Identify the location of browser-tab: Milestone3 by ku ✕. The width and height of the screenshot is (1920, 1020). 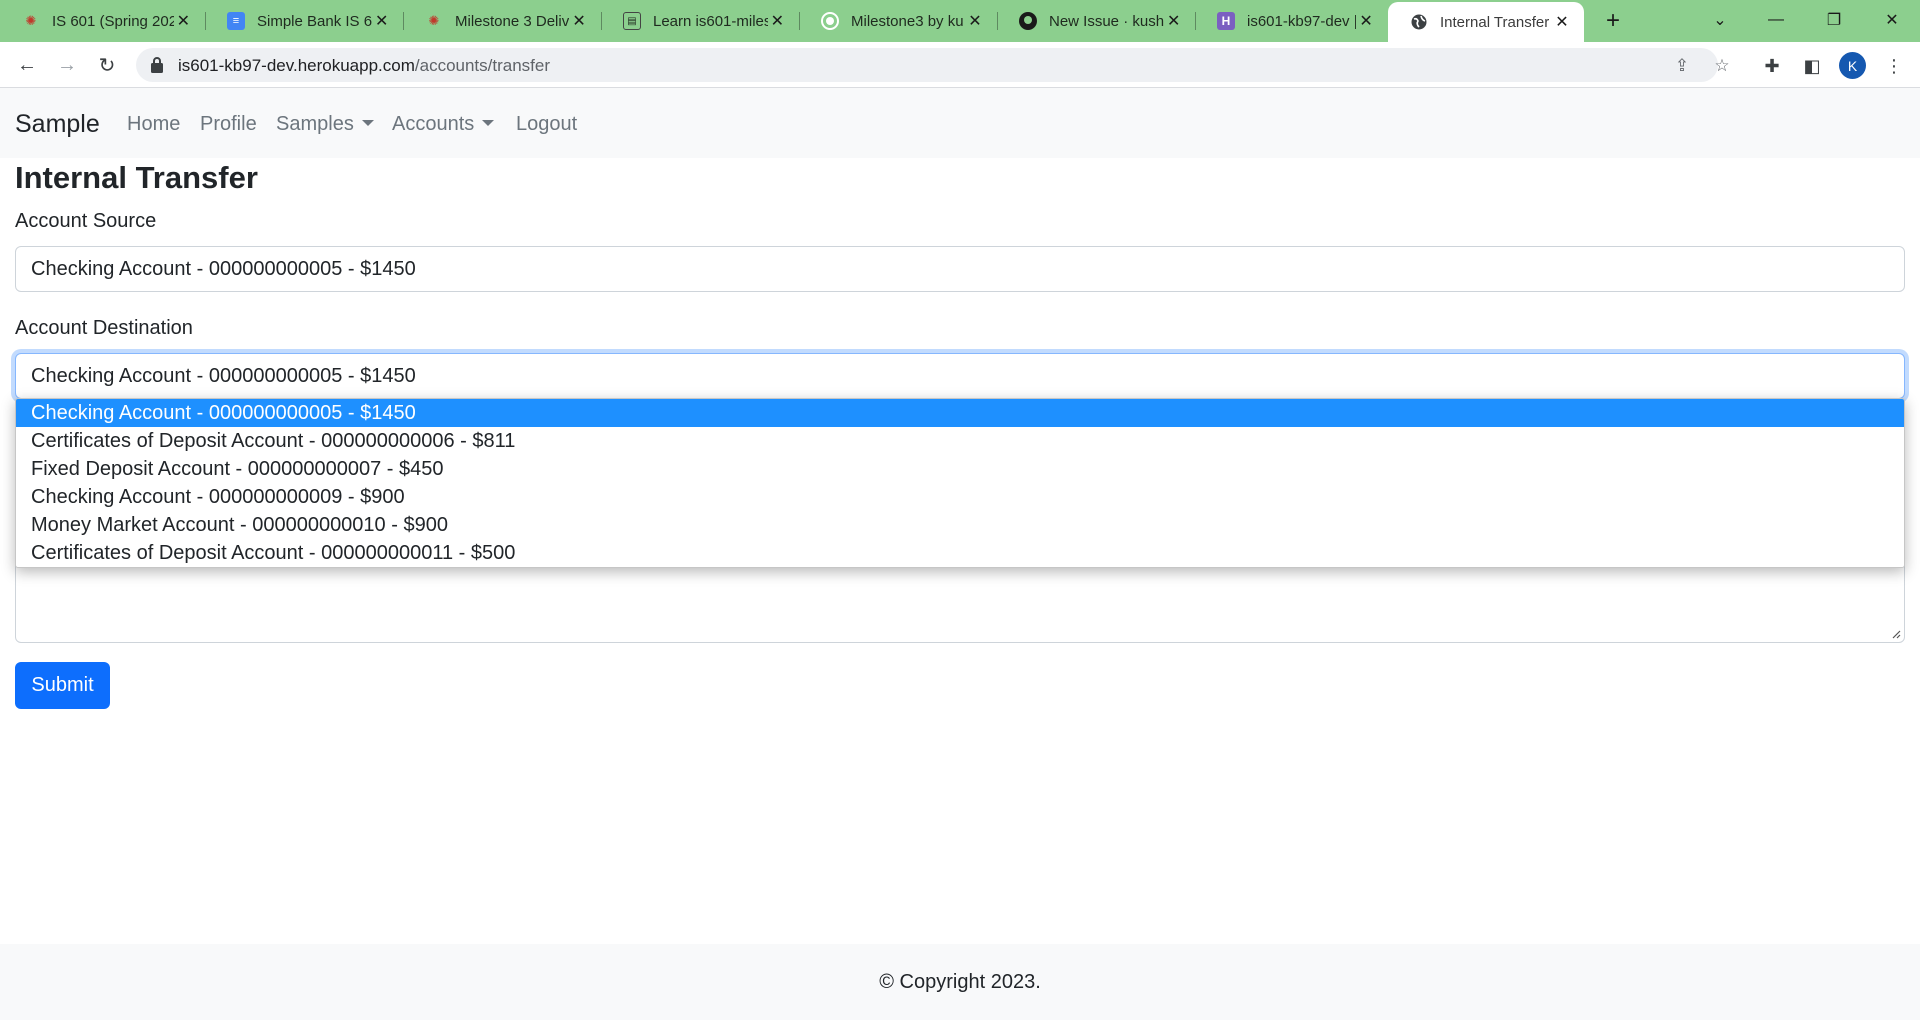
(898, 21).